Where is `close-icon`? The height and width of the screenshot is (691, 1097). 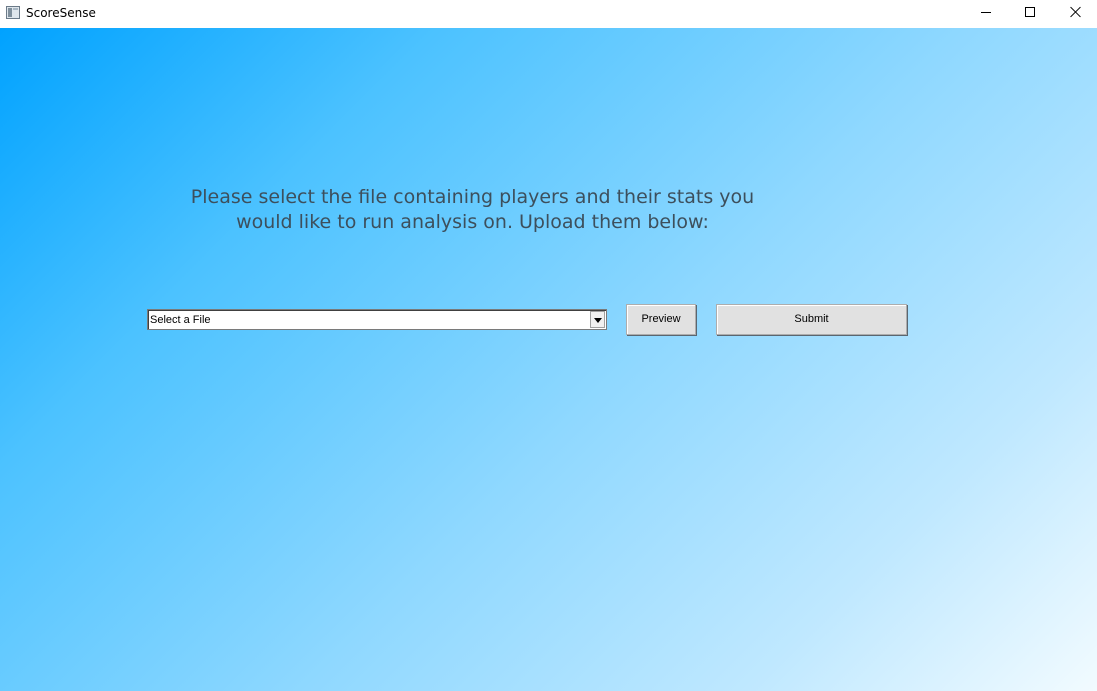
close-icon is located at coordinates (1076, 12).